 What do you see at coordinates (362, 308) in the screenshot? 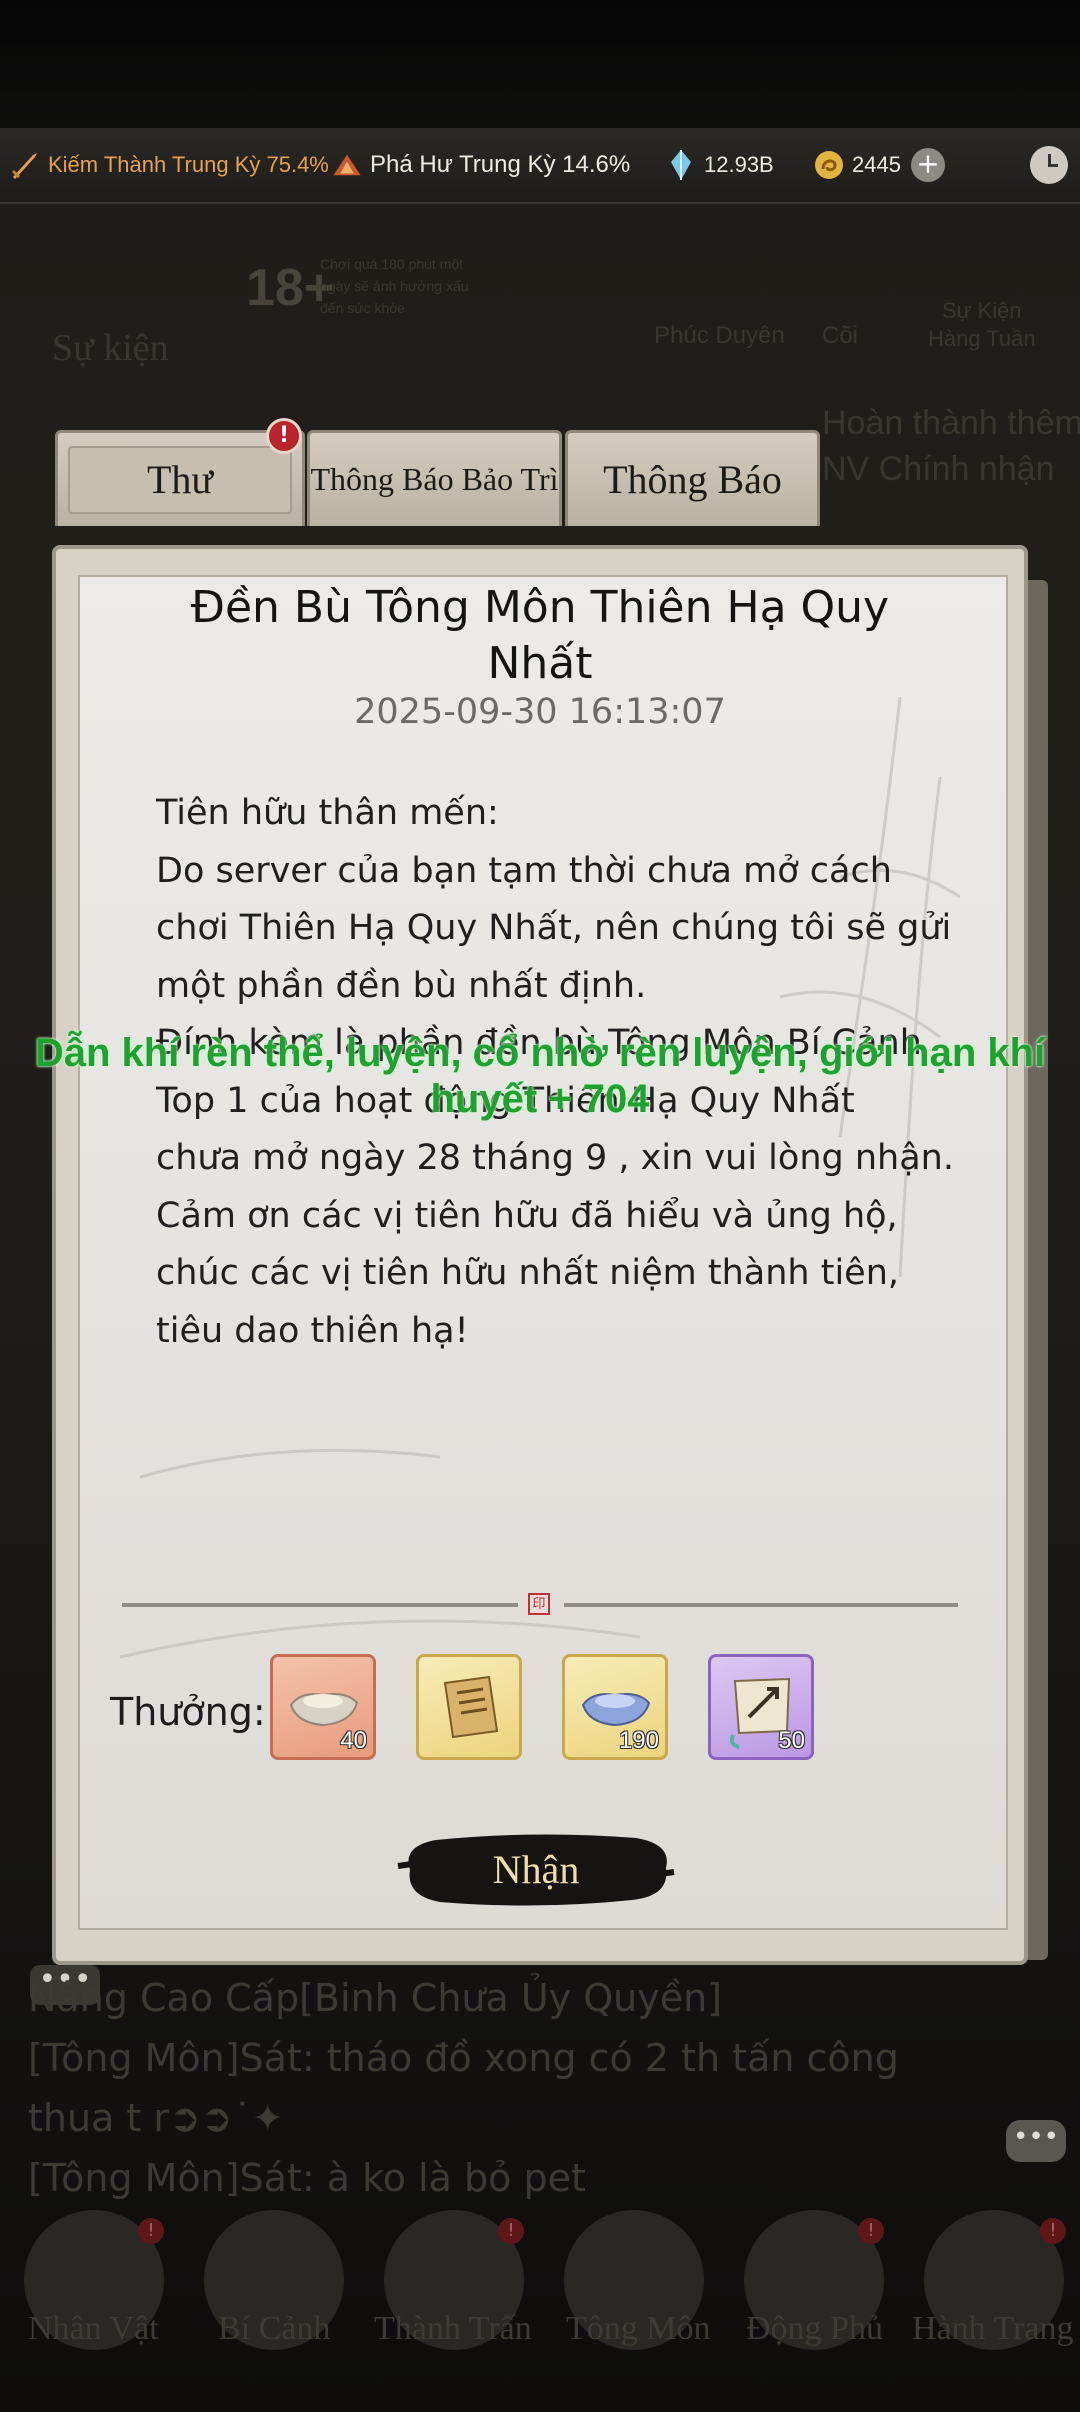
I see `age-notice-3: đến sức khỏe` at bounding box center [362, 308].